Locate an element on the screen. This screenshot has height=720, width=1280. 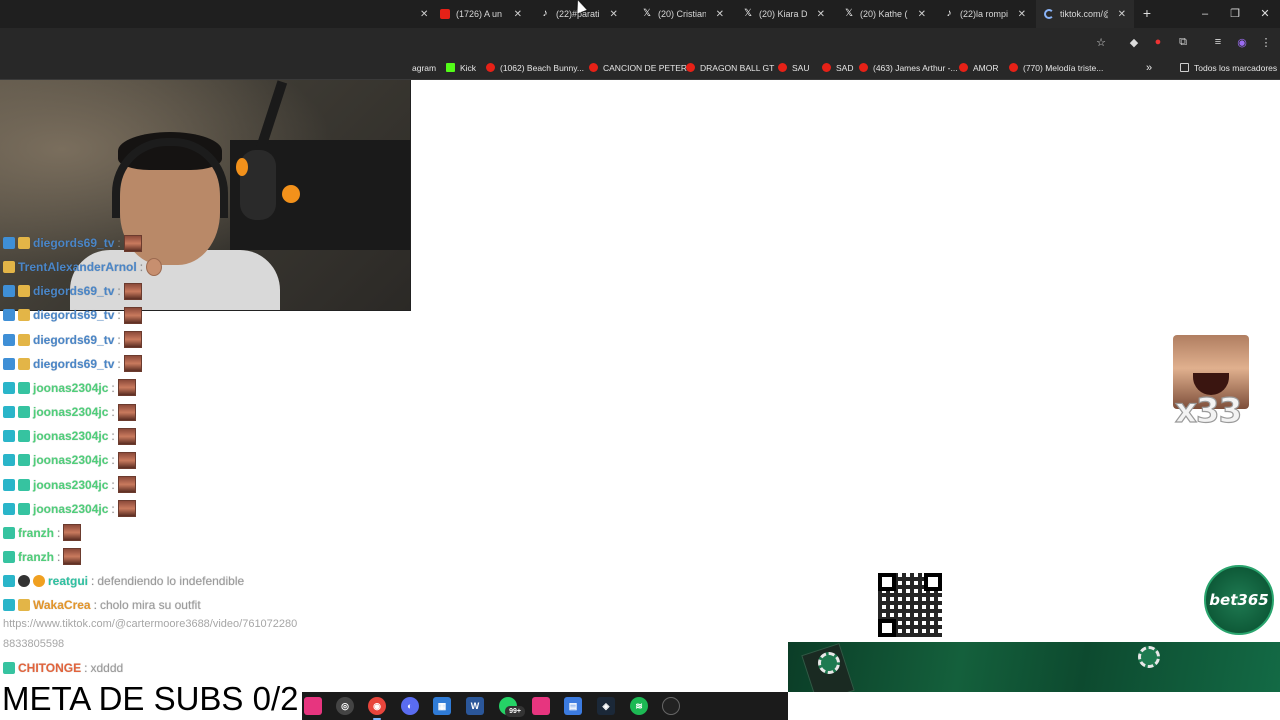
kick-icon is located at coordinates (450, 67).